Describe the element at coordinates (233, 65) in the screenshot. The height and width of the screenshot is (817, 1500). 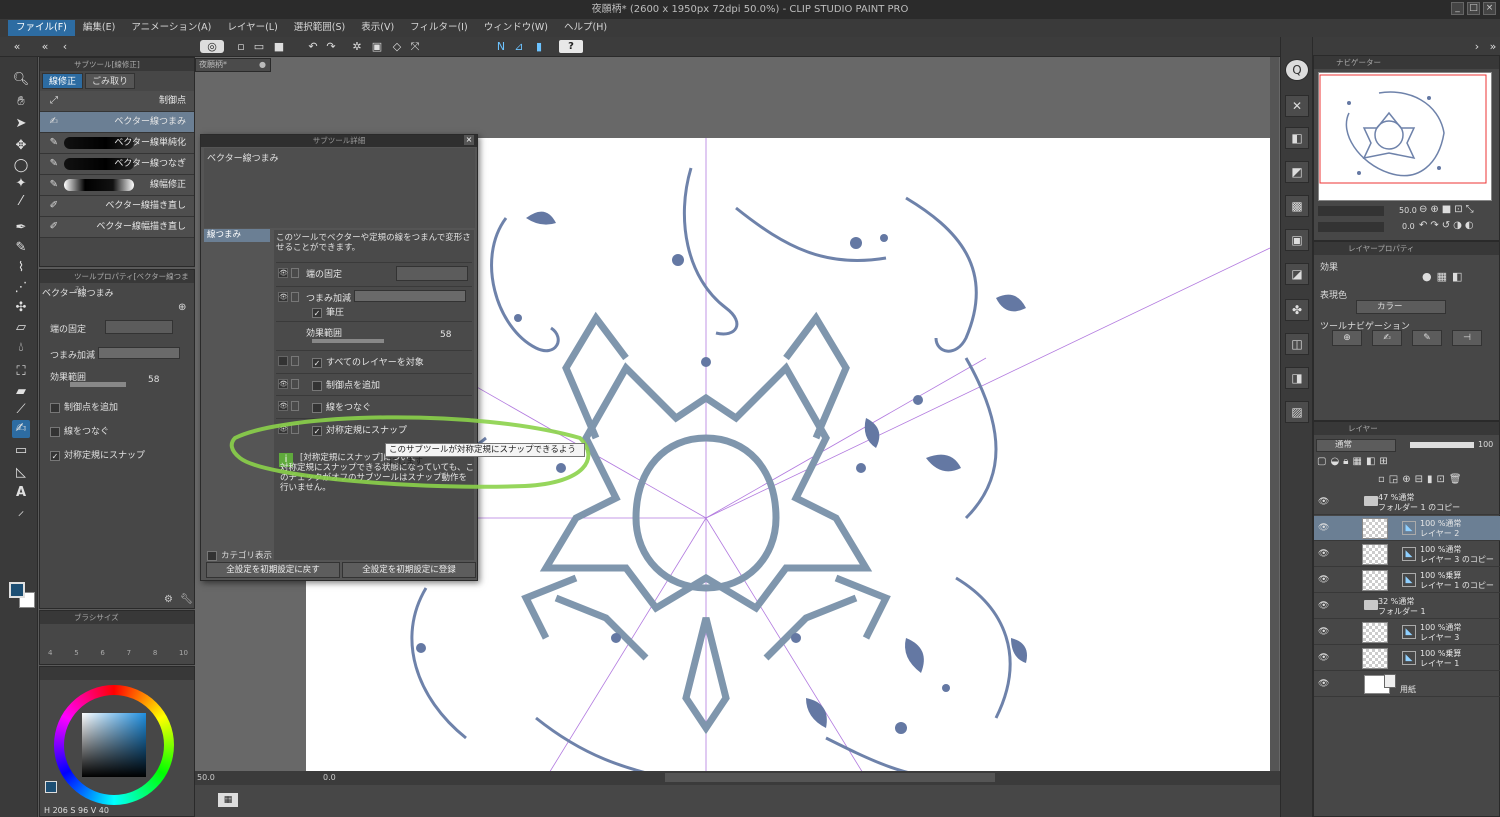
I see `canvas-tab: 夜願柄* ●` at that location.